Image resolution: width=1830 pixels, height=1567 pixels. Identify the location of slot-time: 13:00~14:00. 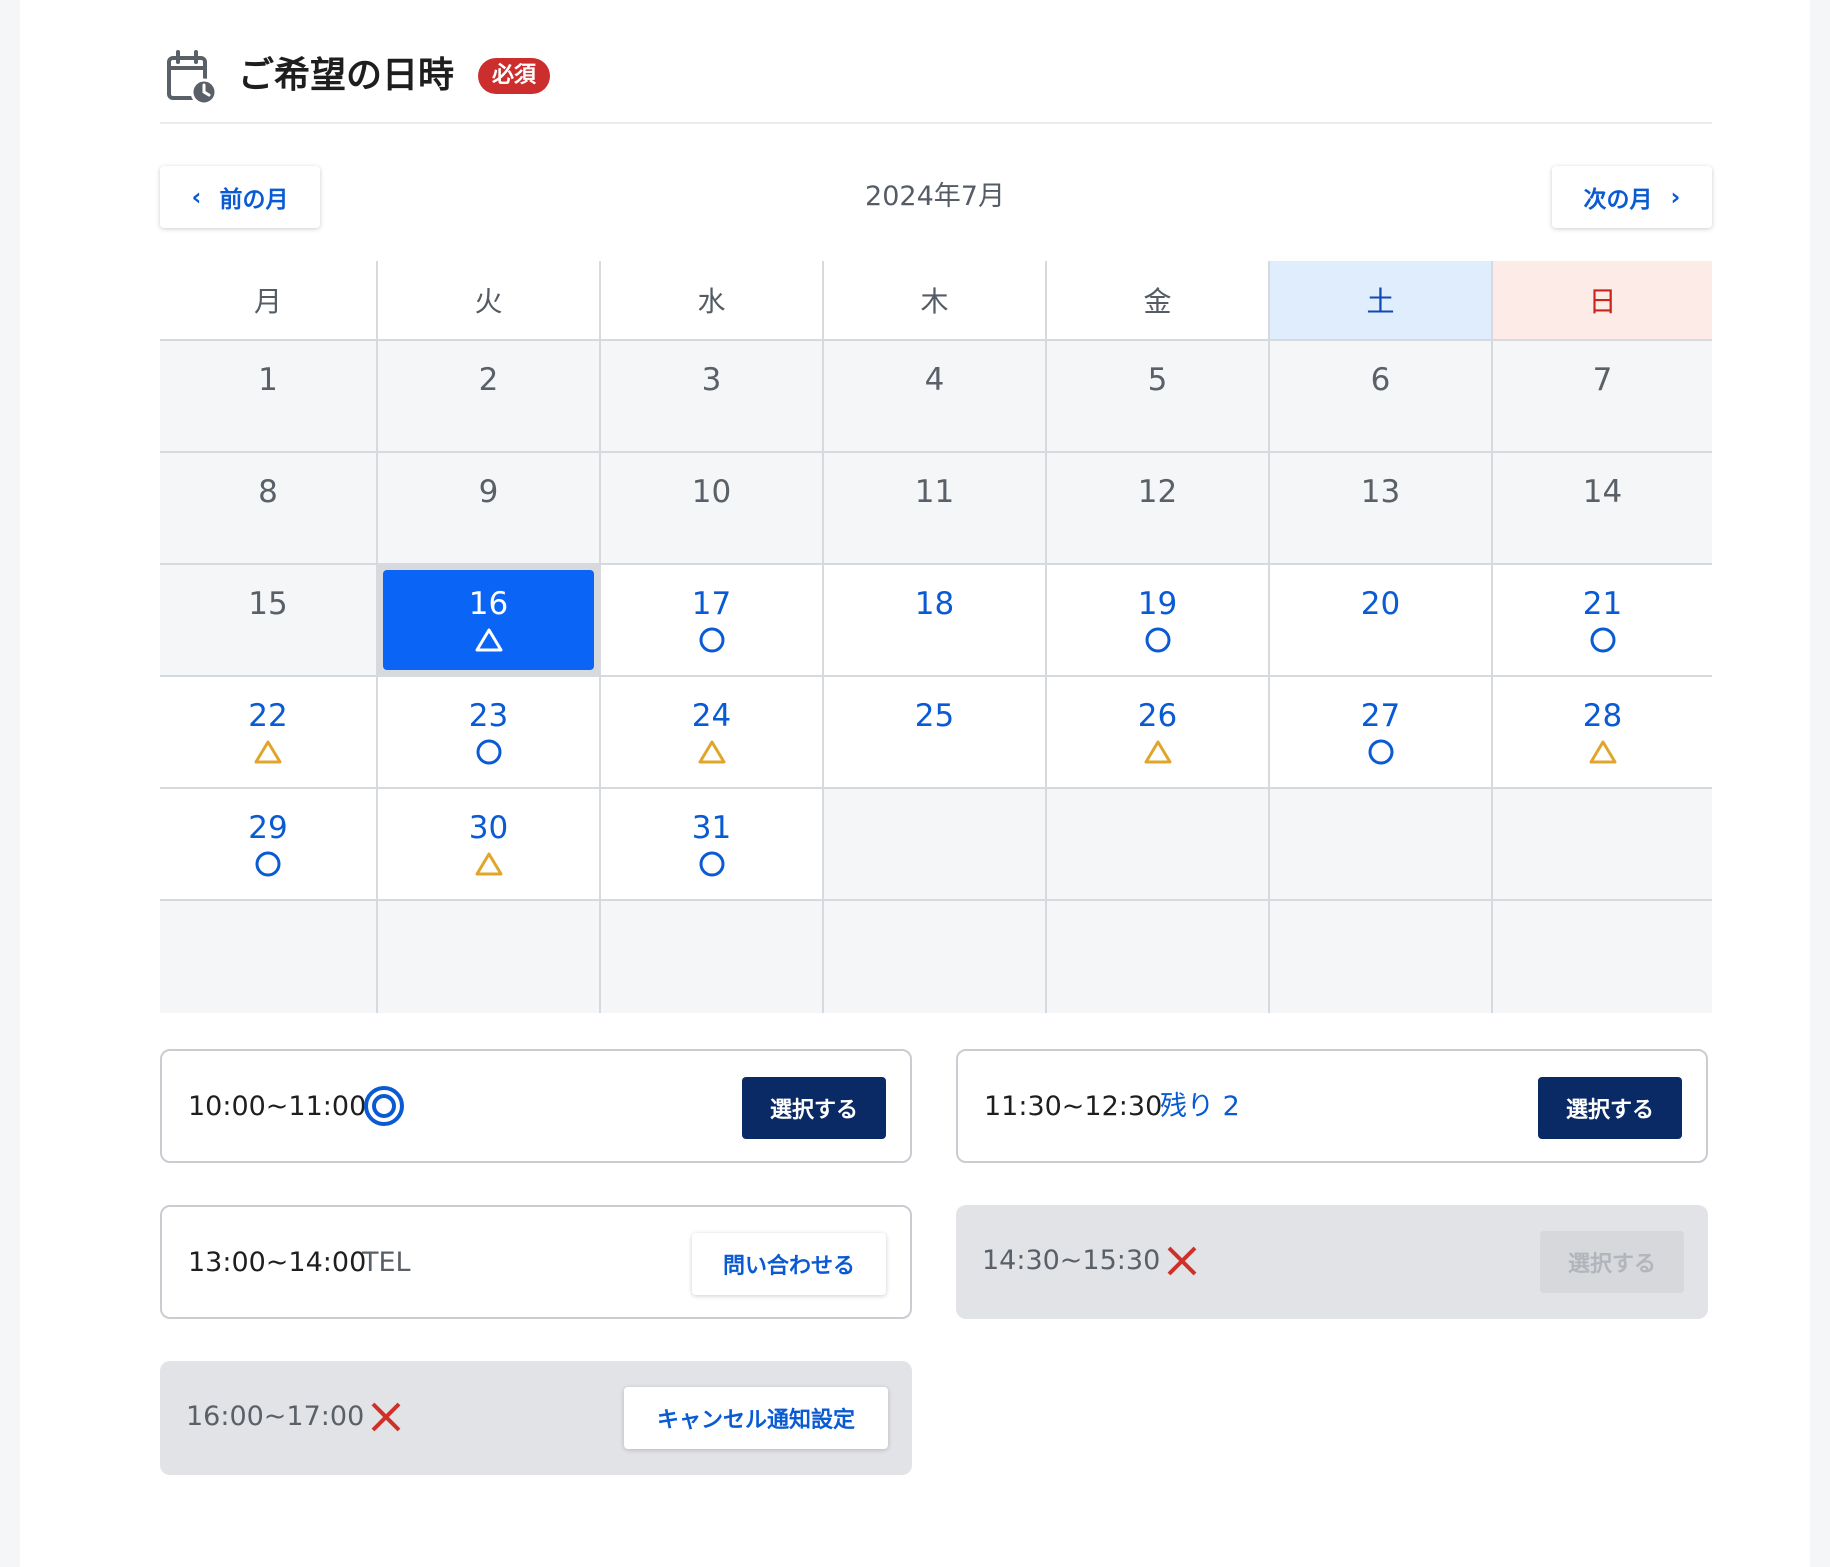
(277, 1262).